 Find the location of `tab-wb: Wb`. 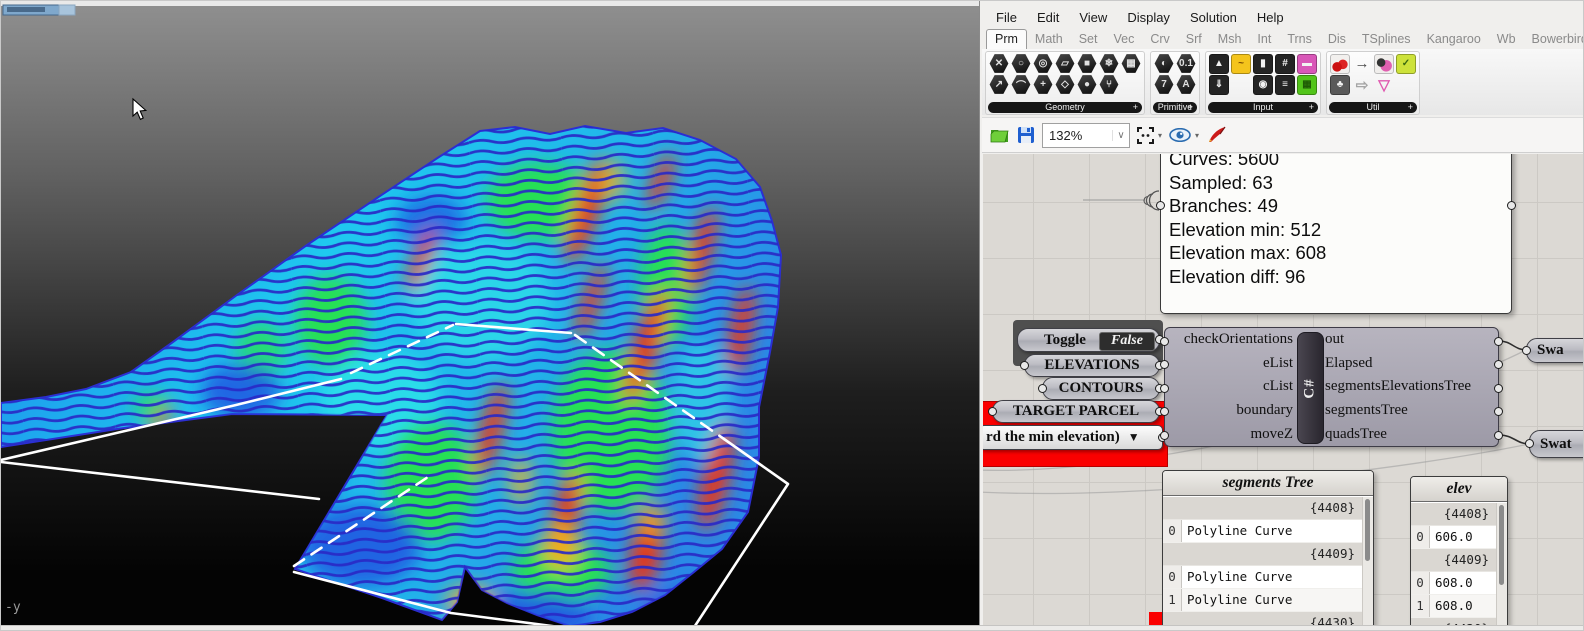

tab-wb: Wb is located at coordinates (1506, 39).